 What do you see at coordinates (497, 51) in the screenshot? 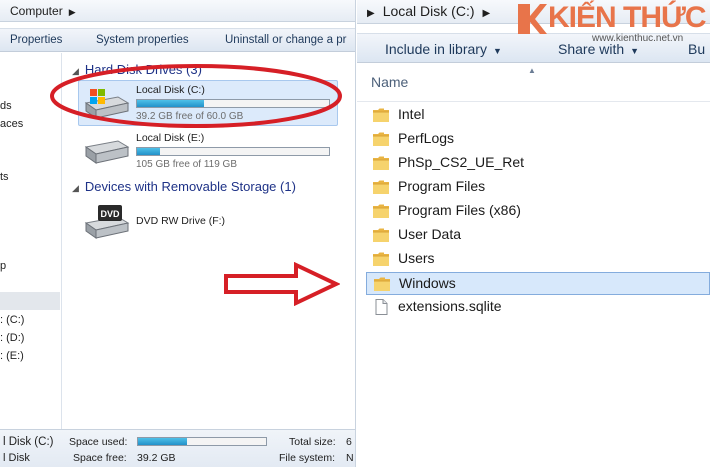
I see `chevron-down-icon: ▼` at bounding box center [497, 51].